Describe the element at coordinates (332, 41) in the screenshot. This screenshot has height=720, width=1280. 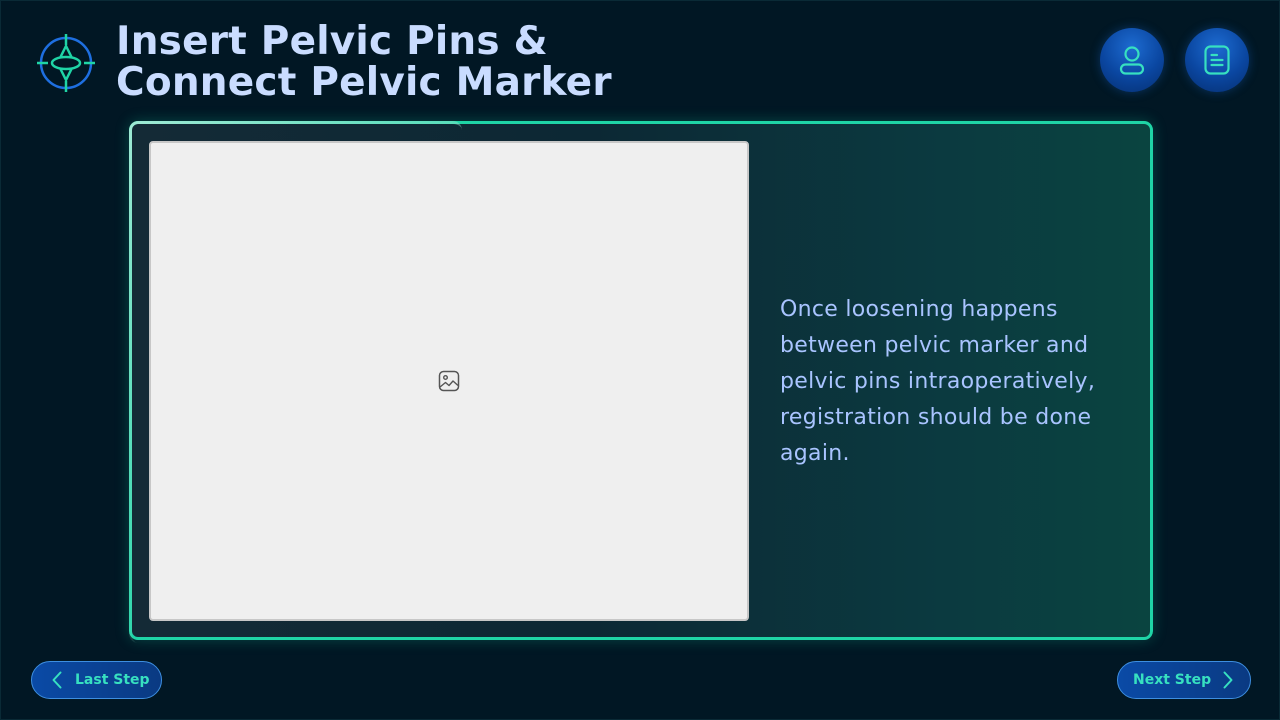
I see `page-title-line-1: Insert Pelvic Pins &` at that location.